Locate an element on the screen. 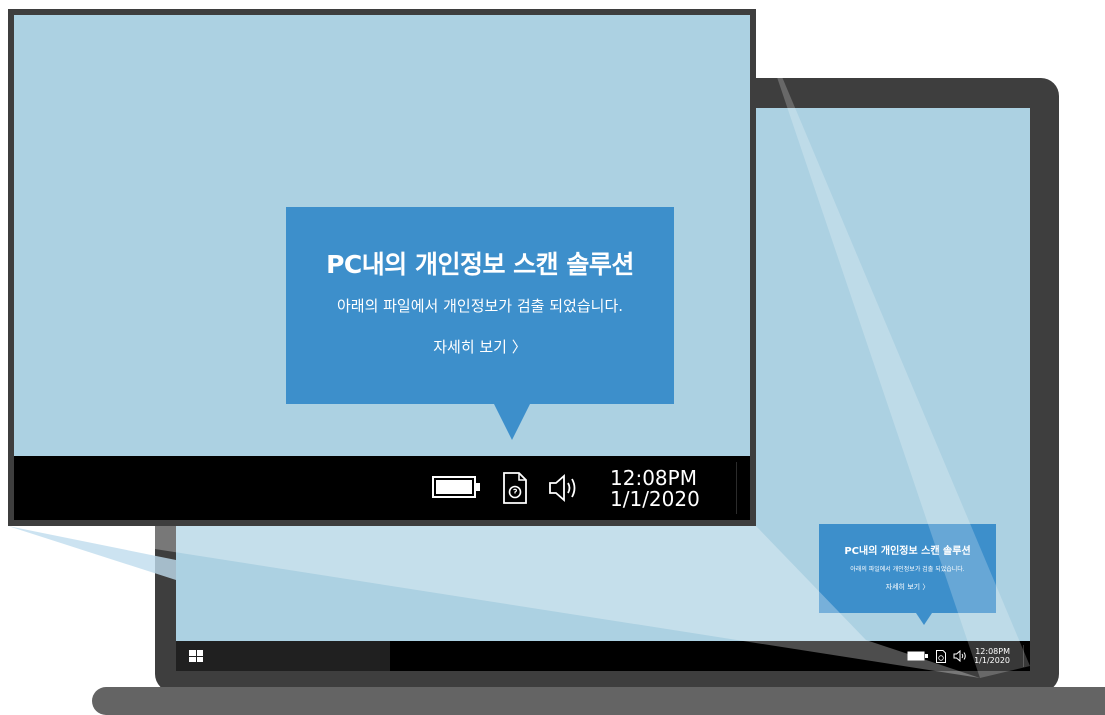 This screenshot has height=715, width=1105. taskbar-search-area is located at coordinates (303, 656).